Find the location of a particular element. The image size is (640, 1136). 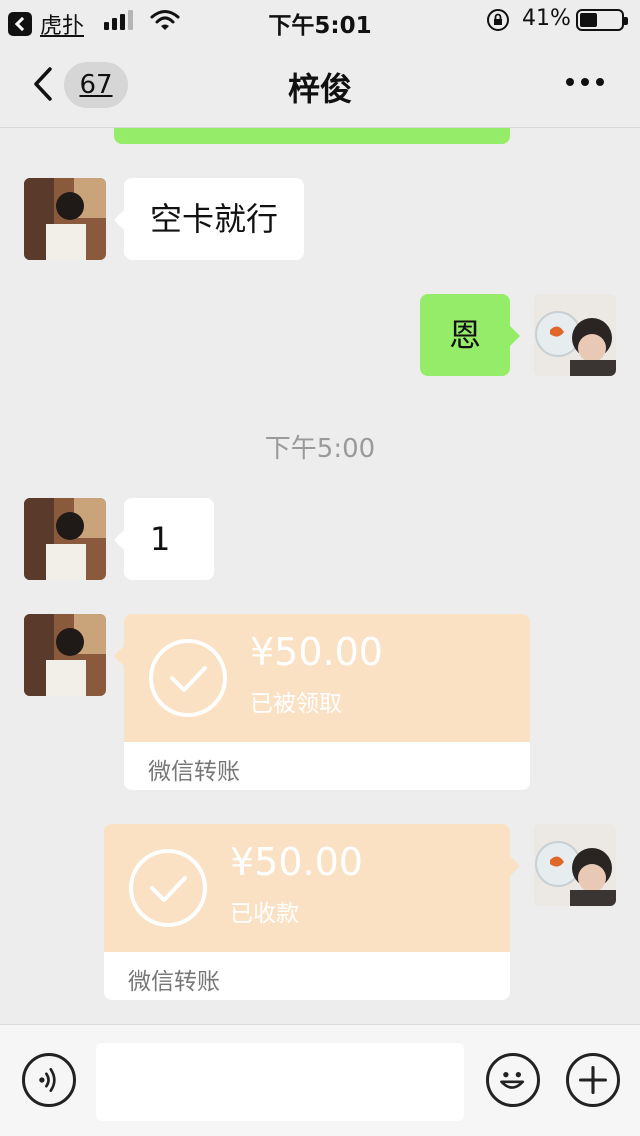

message-bubble: 空卡就行 is located at coordinates (209, 219).